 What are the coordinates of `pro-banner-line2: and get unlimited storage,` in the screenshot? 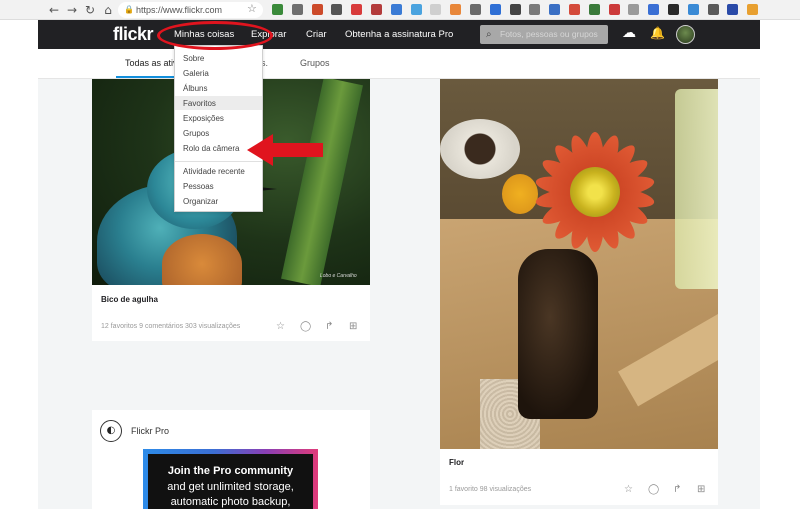 It's located at (230, 487).